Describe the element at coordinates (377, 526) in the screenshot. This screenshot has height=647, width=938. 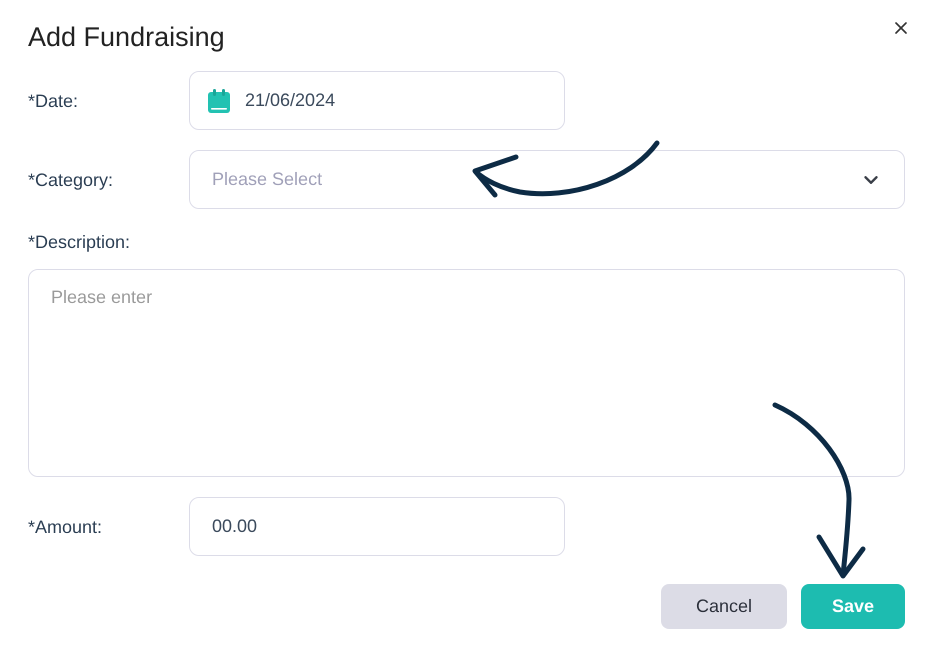
I see `amount-field: 00.00` at that location.